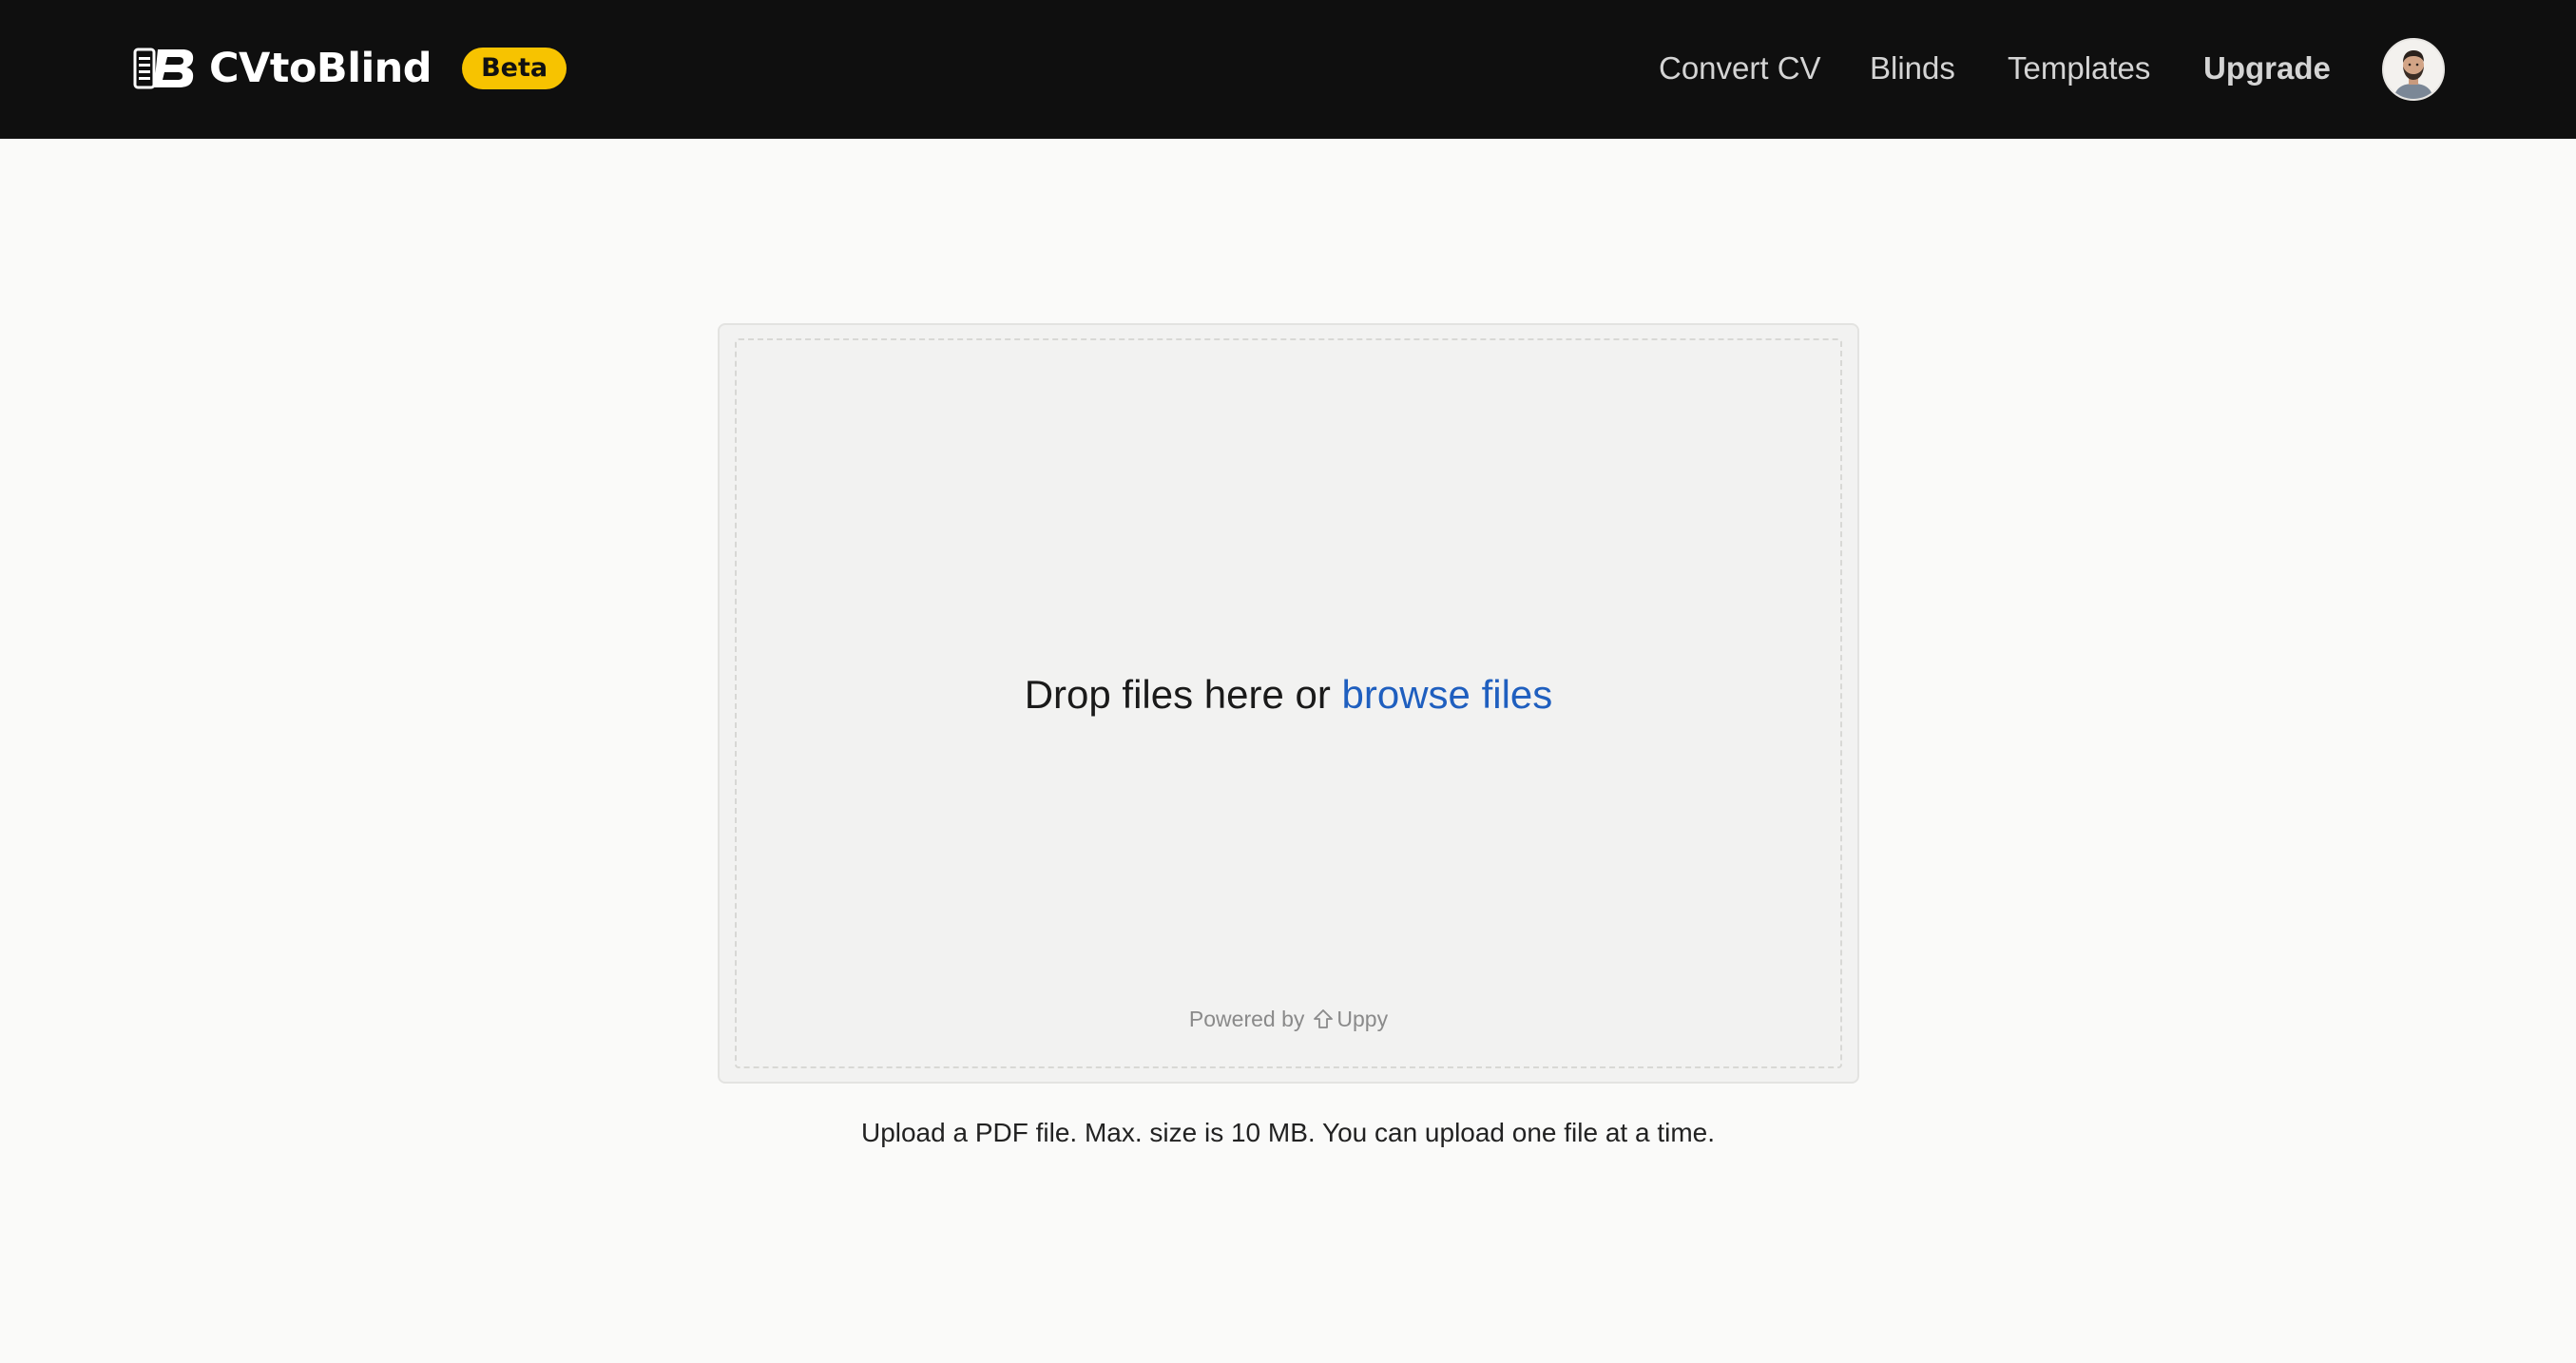  I want to click on uppy-label: Uppy, so click(1363, 1019).